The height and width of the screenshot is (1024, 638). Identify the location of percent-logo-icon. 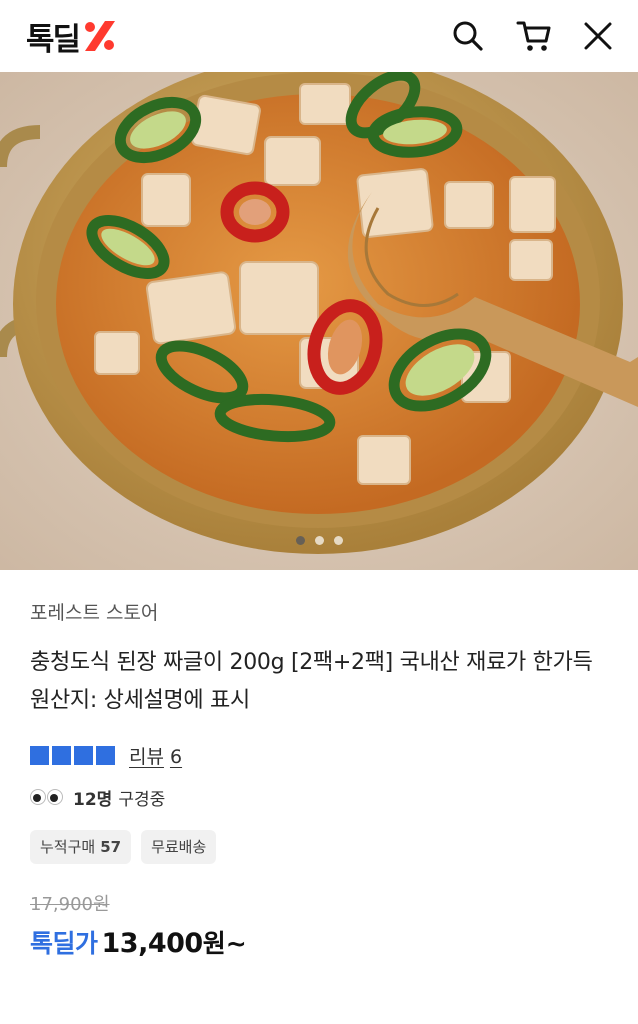
(100, 36).